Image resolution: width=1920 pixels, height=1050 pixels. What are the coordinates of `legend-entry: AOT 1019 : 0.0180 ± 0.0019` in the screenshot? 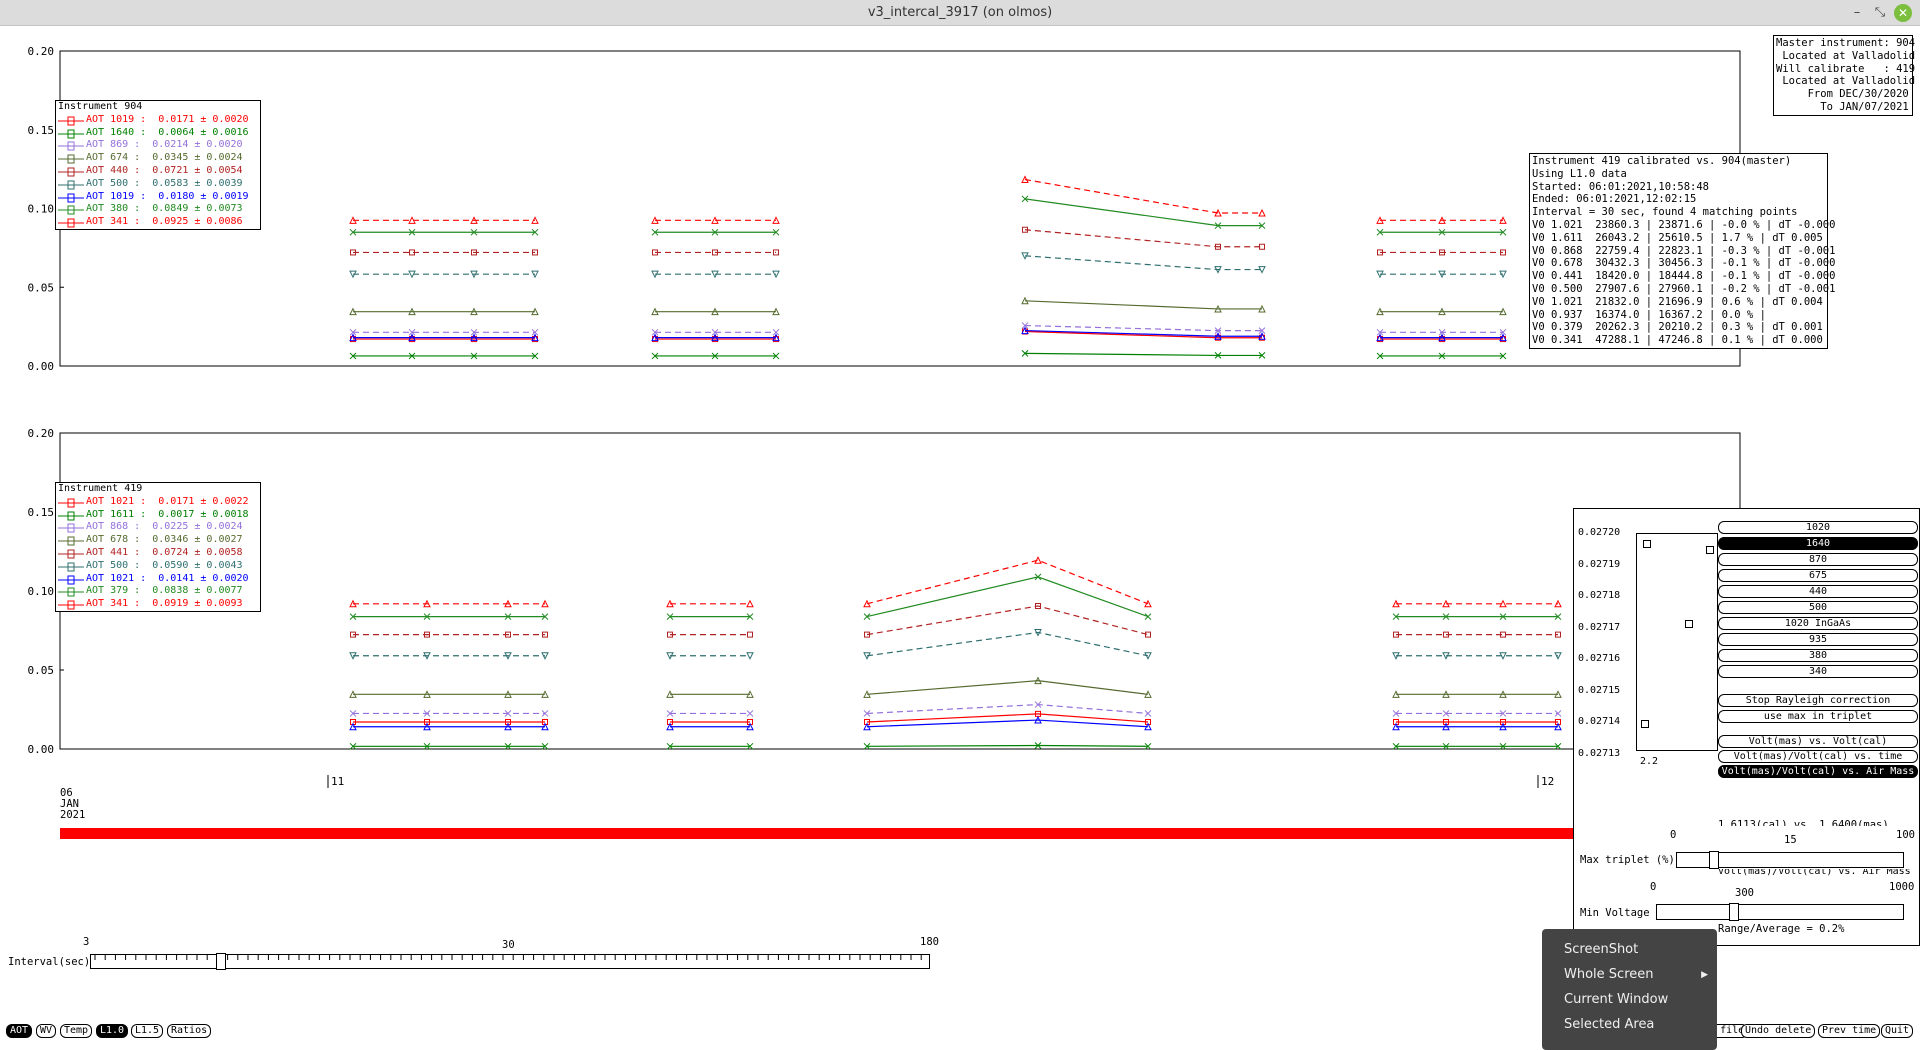 It's located at (158, 197).